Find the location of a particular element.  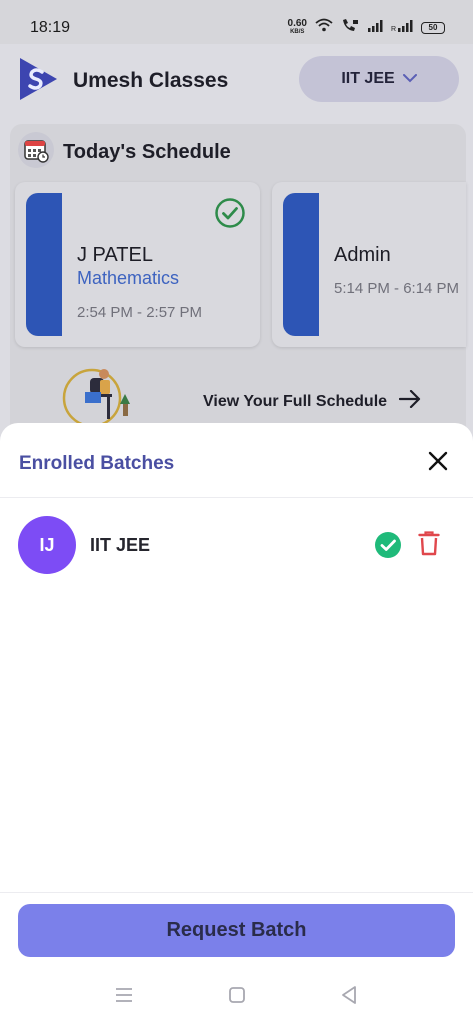

home-icon is located at coordinates (237, 995).